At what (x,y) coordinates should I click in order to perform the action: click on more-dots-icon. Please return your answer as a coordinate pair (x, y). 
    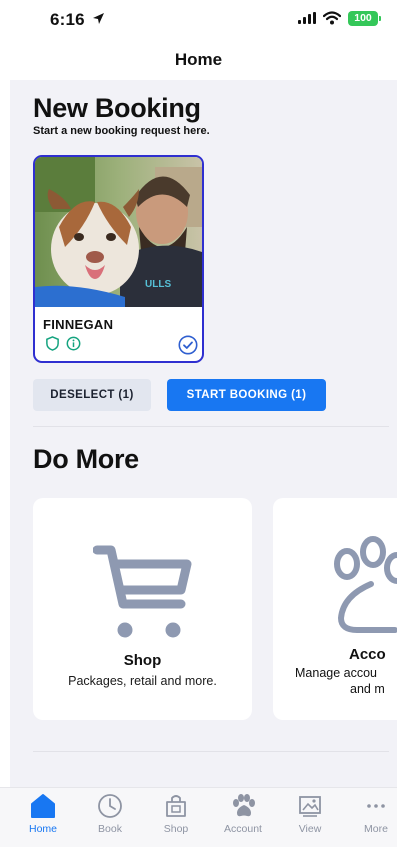
    Looking at the image, I should click on (376, 806).